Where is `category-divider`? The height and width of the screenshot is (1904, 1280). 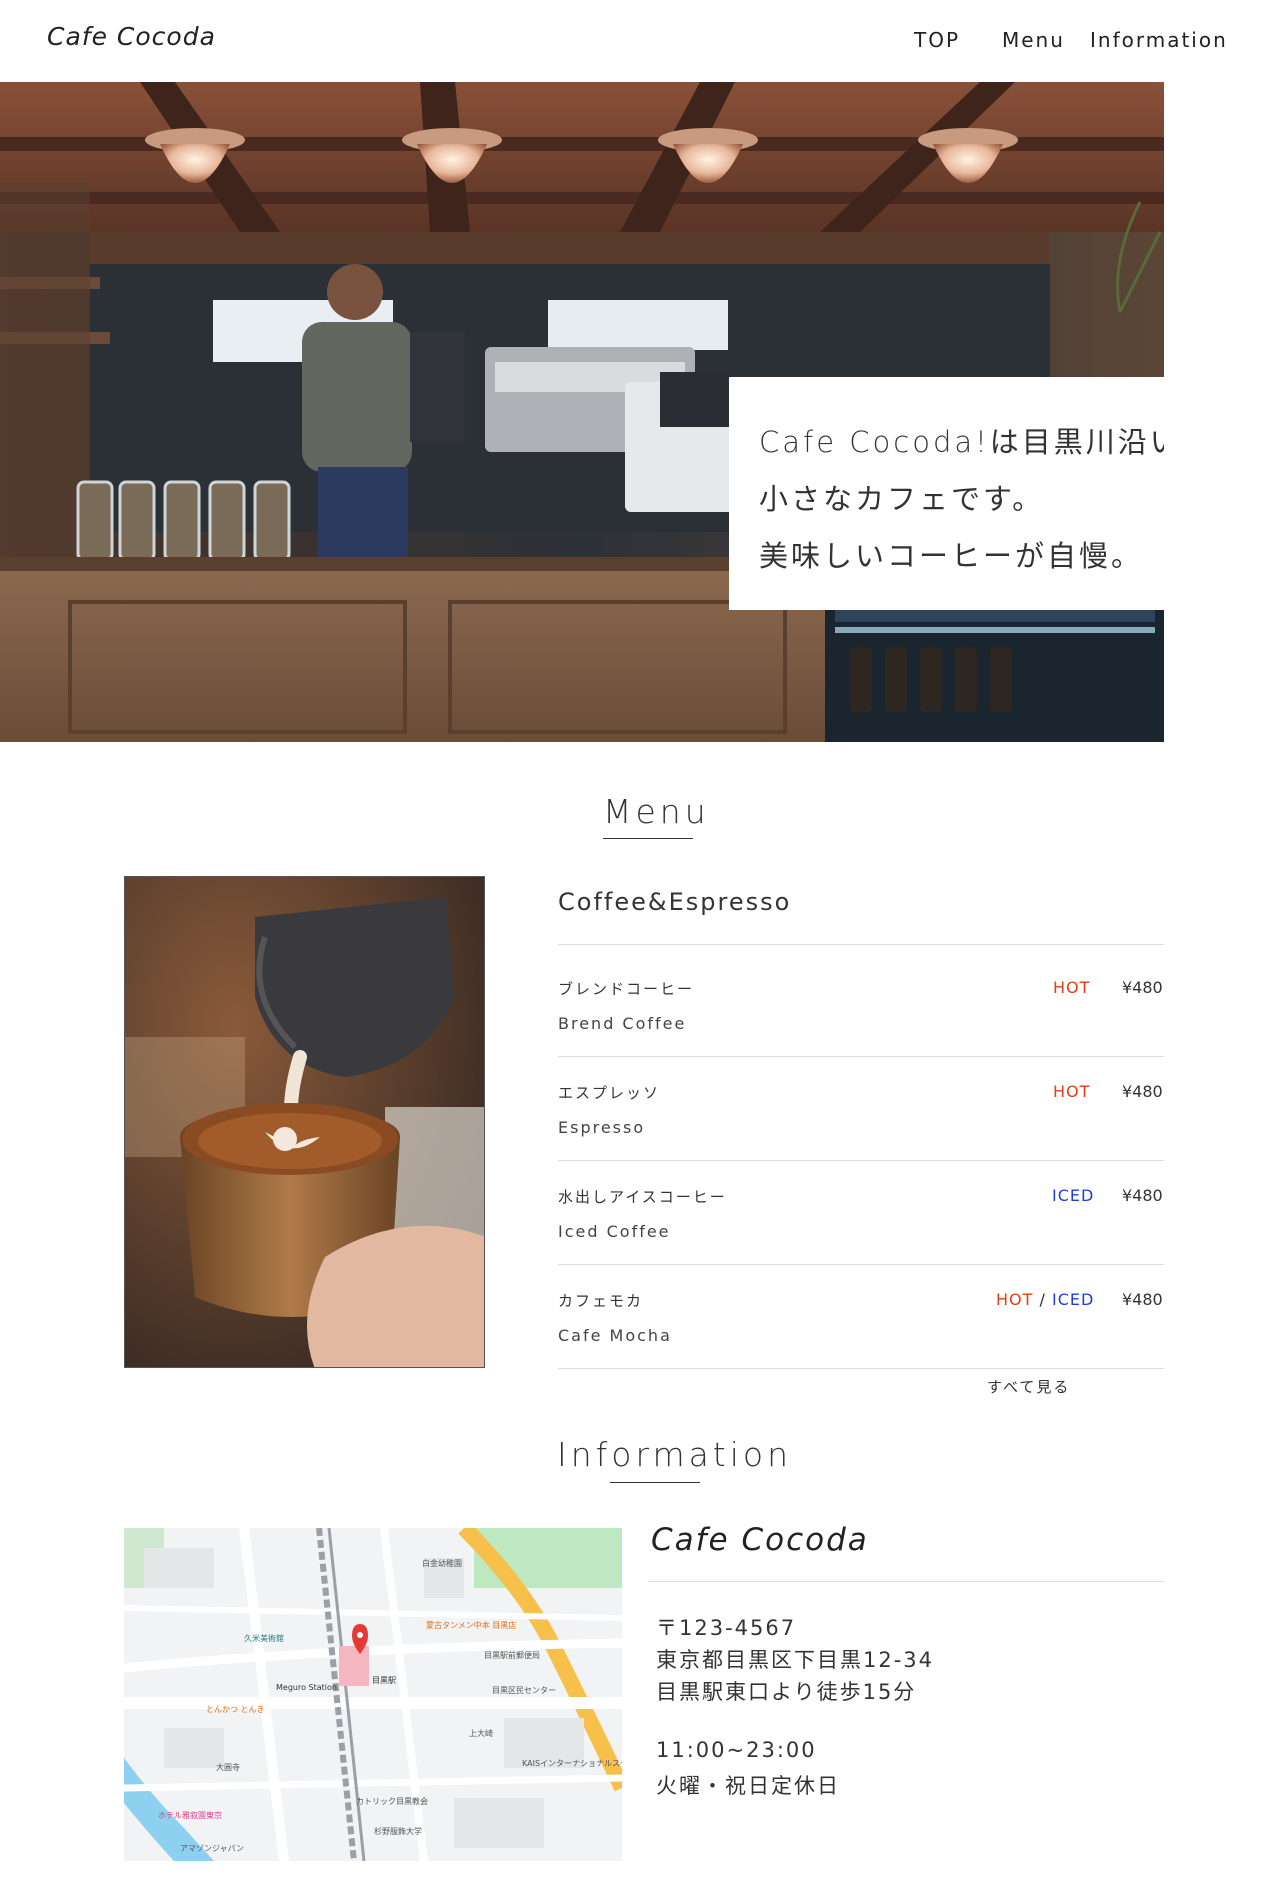 category-divider is located at coordinates (861, 944).